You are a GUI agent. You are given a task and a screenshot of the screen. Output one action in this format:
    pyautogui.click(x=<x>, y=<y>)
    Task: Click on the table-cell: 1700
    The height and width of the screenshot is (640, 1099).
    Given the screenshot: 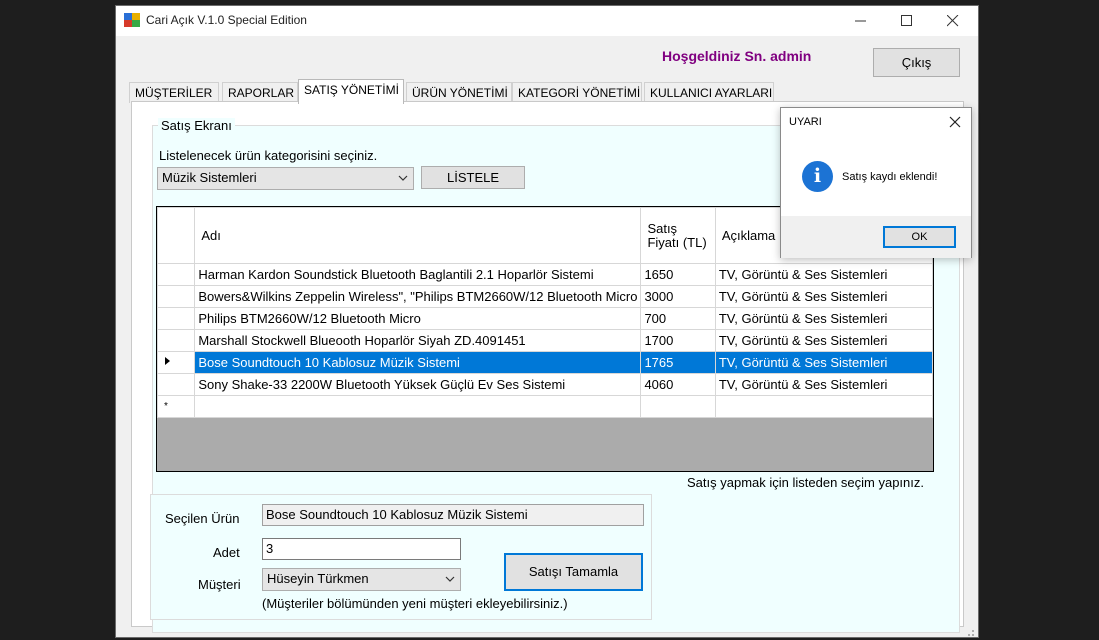 What is the action you would take?
    pyautogui.click(x=678, y=340)
    